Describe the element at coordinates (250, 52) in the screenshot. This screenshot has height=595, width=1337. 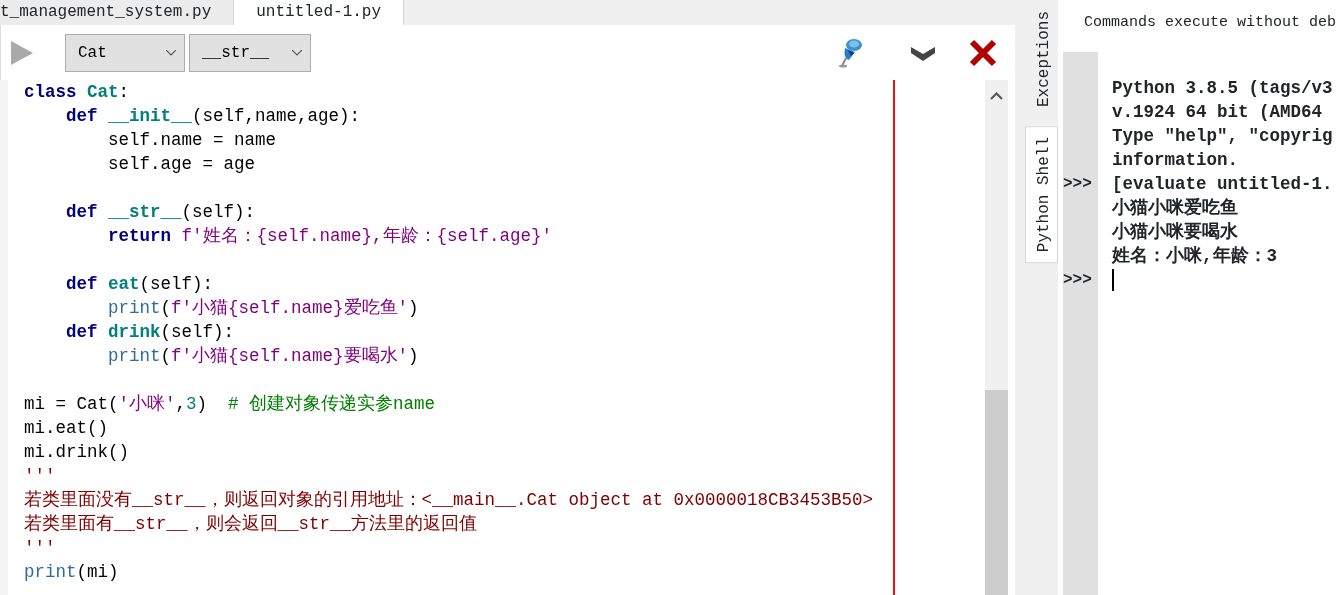
I see `dropdown: __str__` at that location.